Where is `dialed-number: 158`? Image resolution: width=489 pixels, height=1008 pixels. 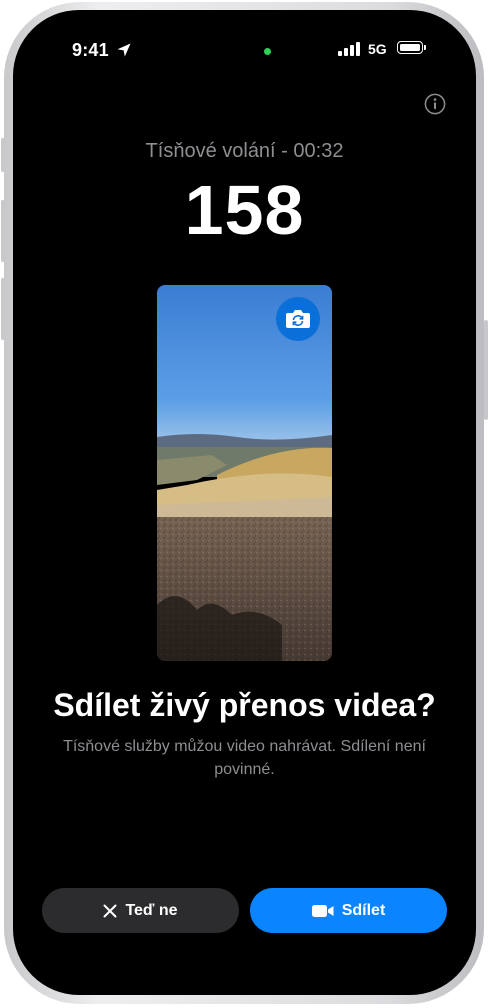 dialed-number: 158 is located at coordinates (244, 210).